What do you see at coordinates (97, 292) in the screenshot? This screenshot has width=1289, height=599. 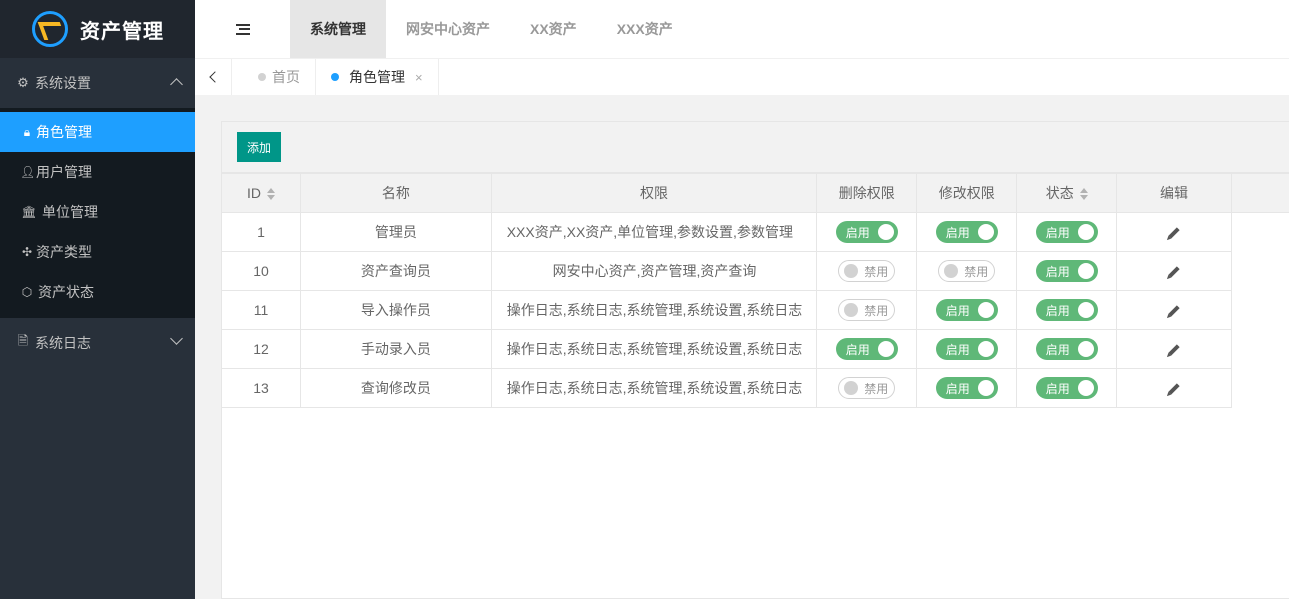 I see `sidebar-item-asset-status: ⬡ 资产状态` at bounding box center [97, 292].